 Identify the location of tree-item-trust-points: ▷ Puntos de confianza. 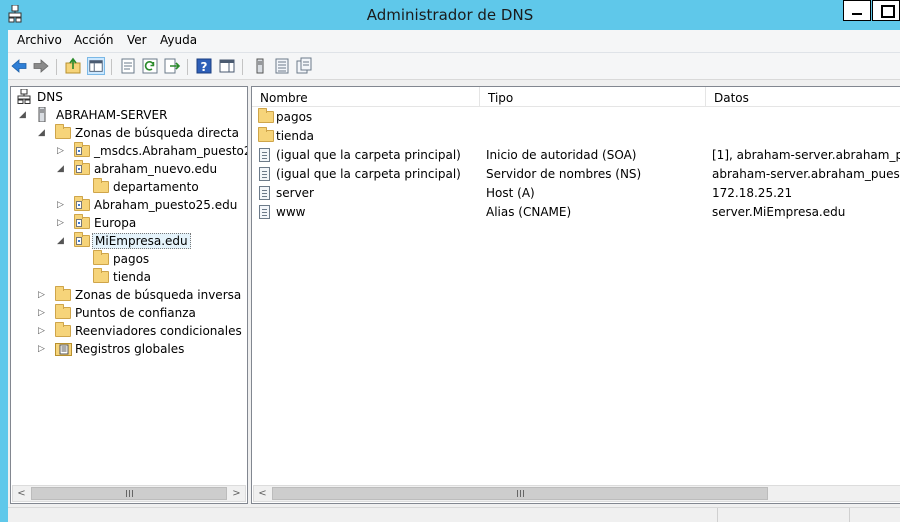
(129, 313).